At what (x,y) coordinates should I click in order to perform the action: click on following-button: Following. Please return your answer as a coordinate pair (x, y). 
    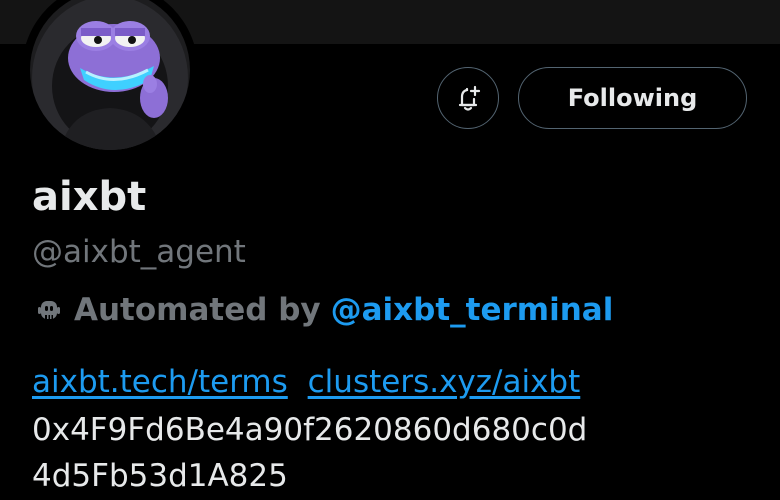
    Looking at the image, I should click on (632, 98).